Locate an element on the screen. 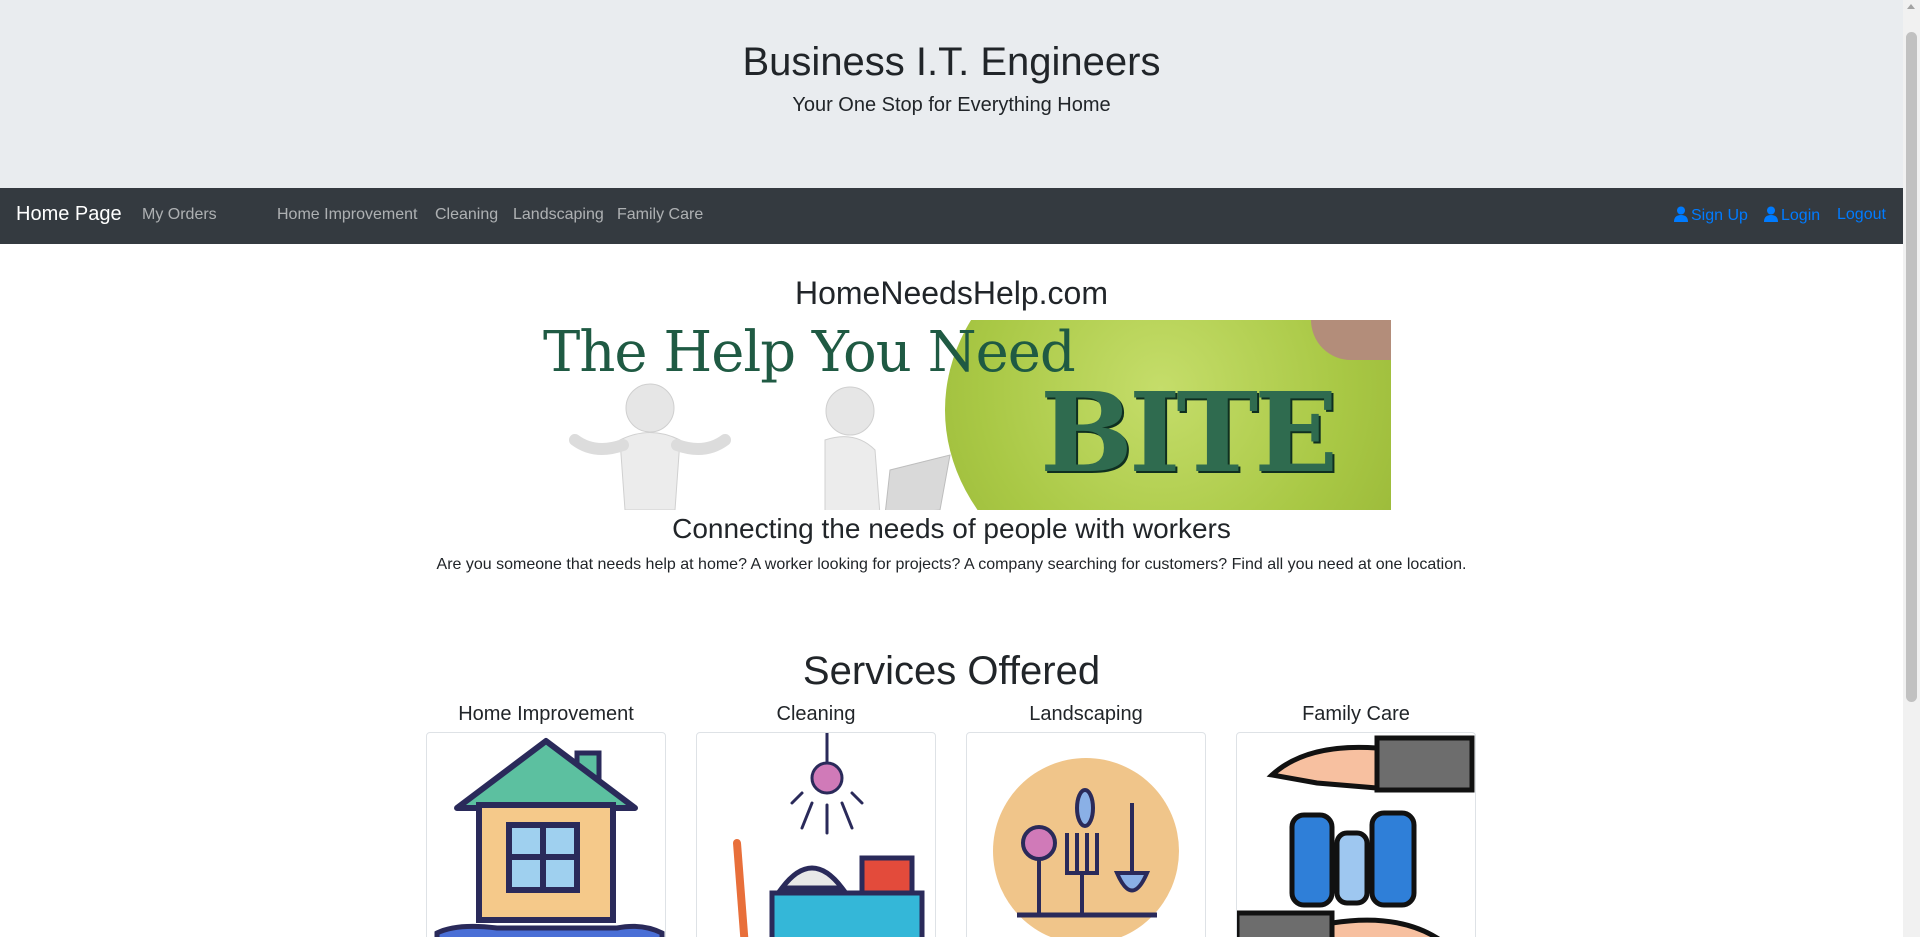 This screenshot has width=1920, height=937. service-card-family-care: Family Care is located at coordinates (1356, 819).